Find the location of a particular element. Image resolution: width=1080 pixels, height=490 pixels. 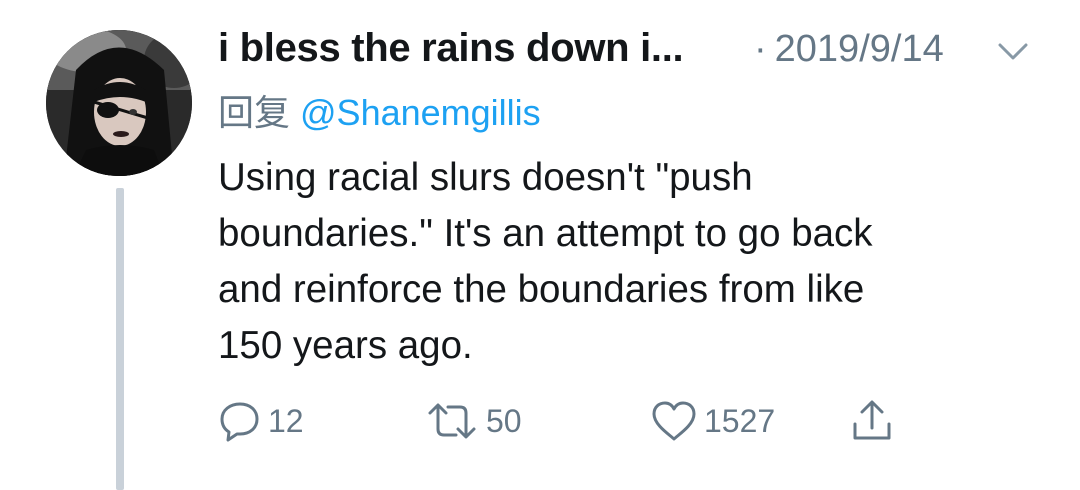

like-button: 1527 is located at coordinates (712, 421).